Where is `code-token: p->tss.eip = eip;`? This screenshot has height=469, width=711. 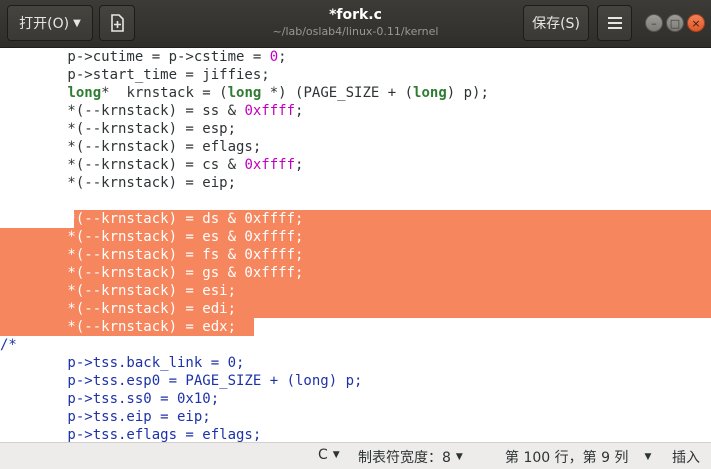
code-token: p->tss.eip = eip; is located at coordinates (105, 417).